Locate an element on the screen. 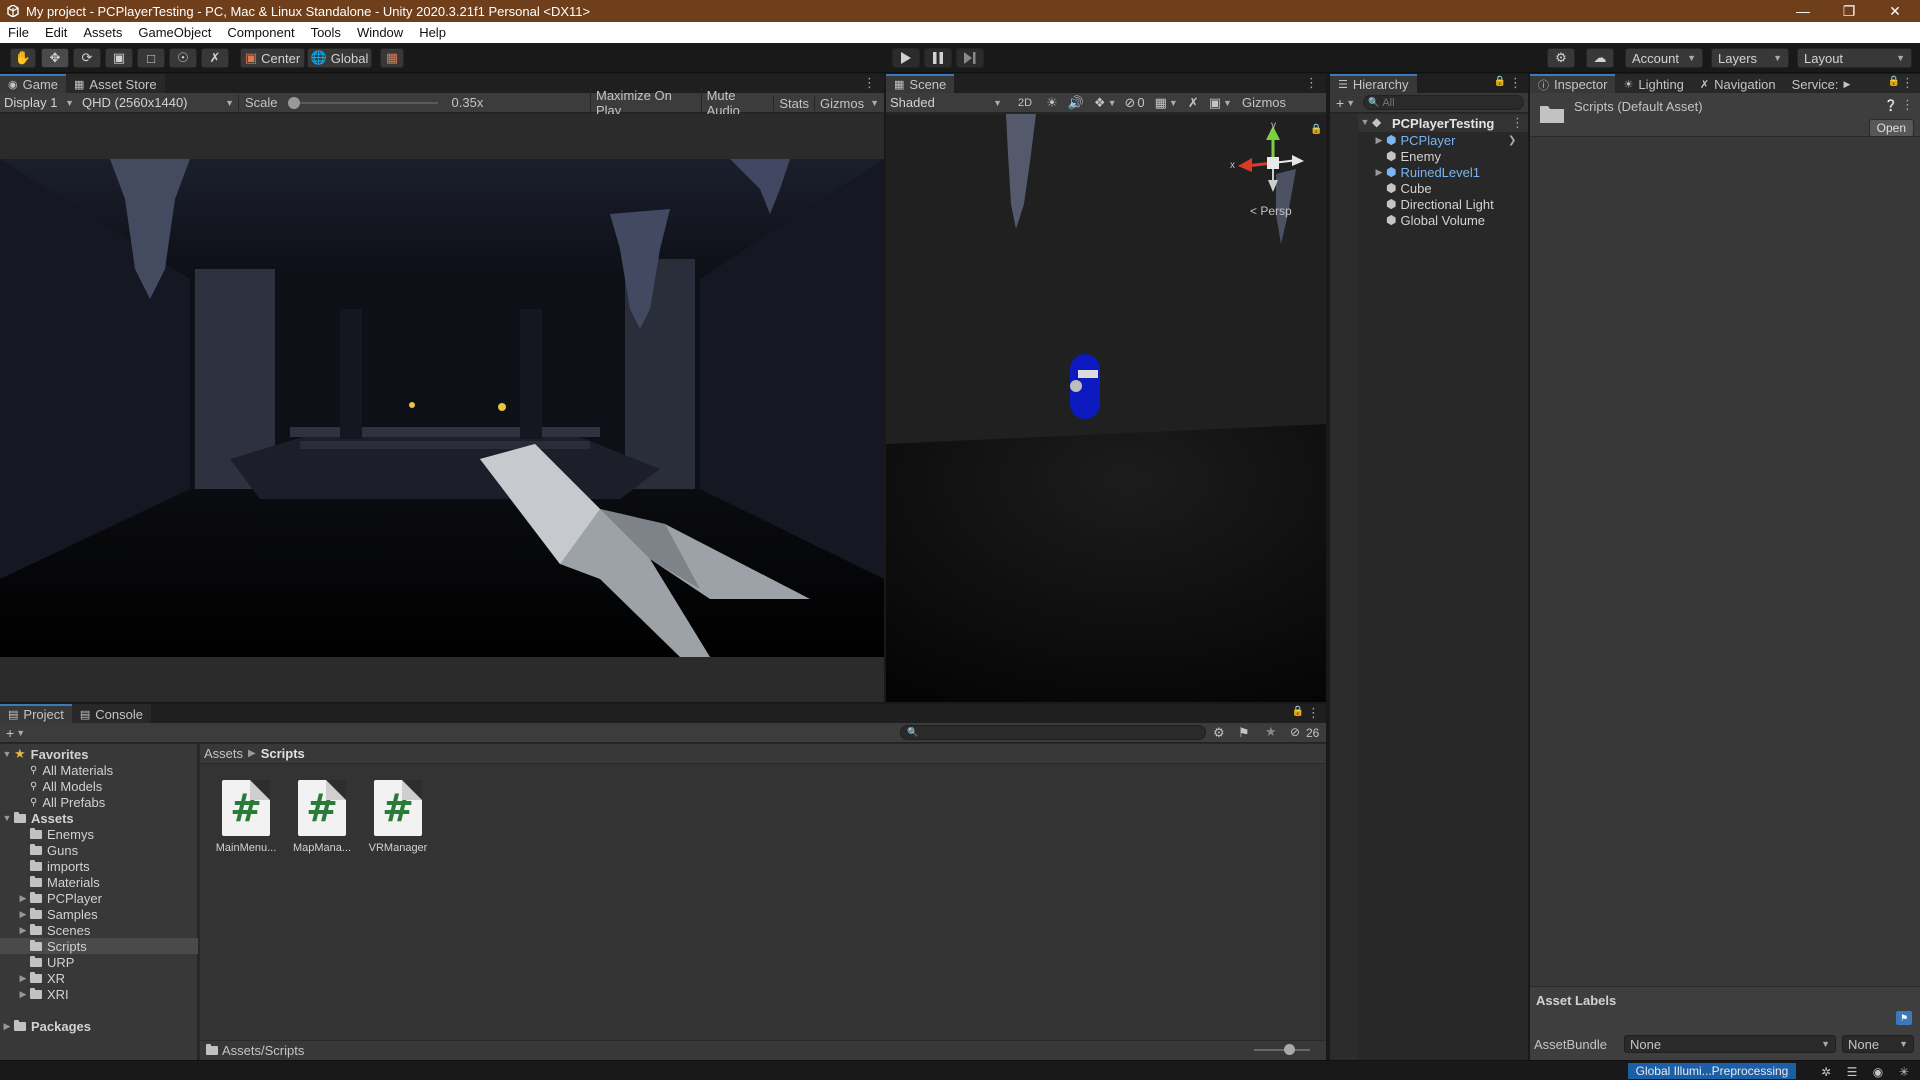  hierarchy-item-directional-light: ⬢ Directional Light is located at coordinates (1426, 204).